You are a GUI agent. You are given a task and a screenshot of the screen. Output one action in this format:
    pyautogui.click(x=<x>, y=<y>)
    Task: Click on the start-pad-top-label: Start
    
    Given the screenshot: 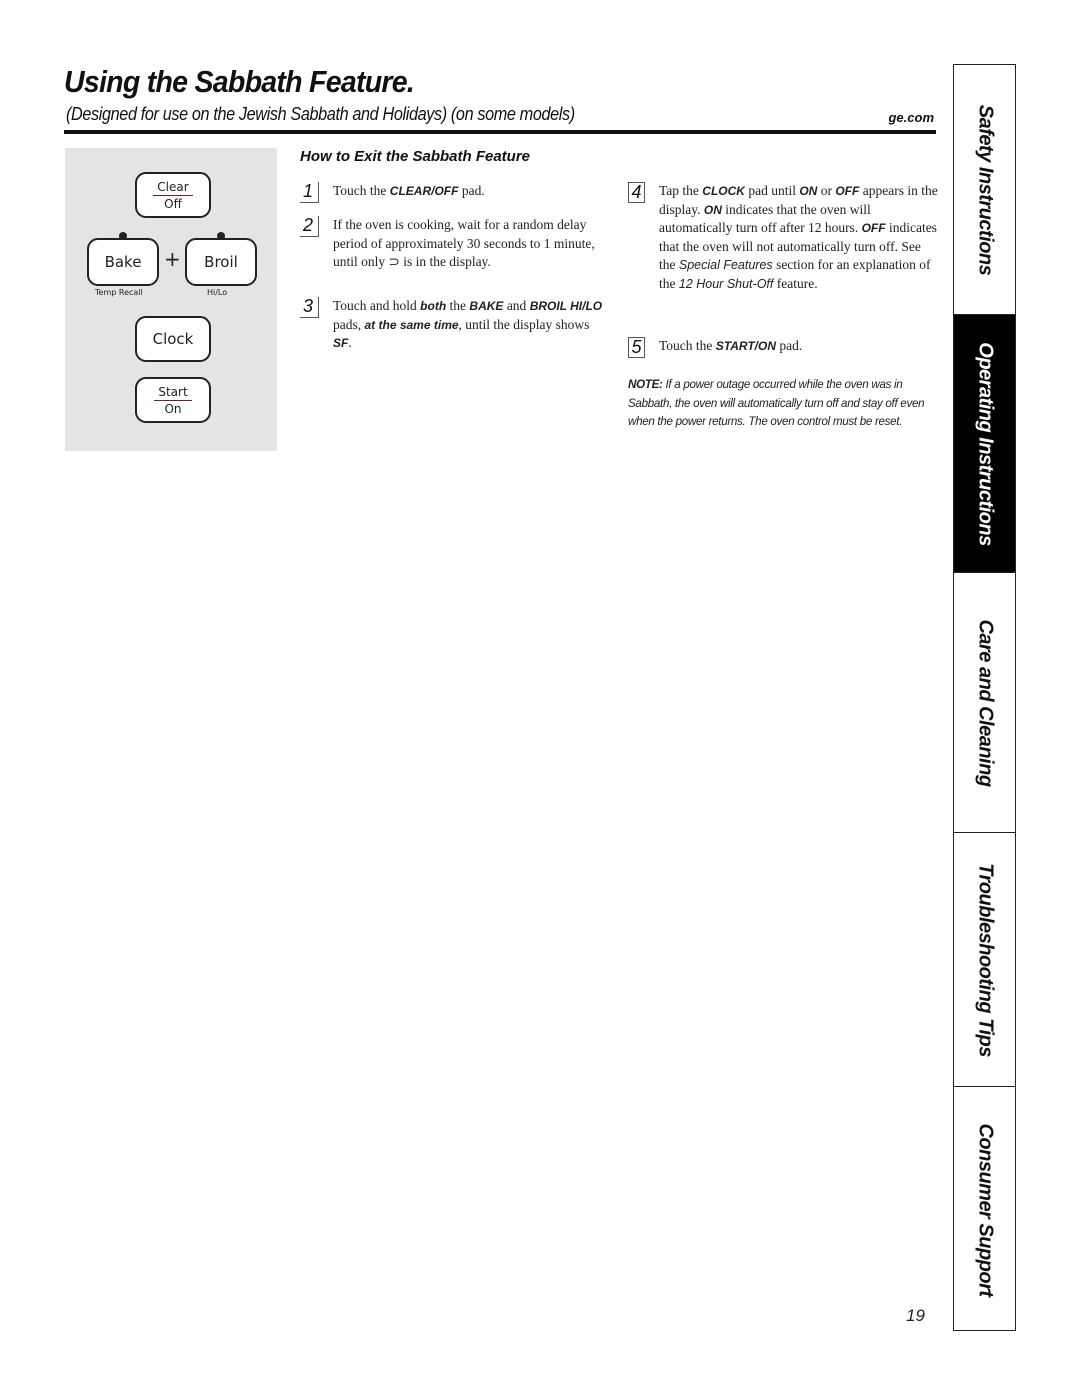 What is the action you would take?
    pyautogui.click(x=173, y=393)
    